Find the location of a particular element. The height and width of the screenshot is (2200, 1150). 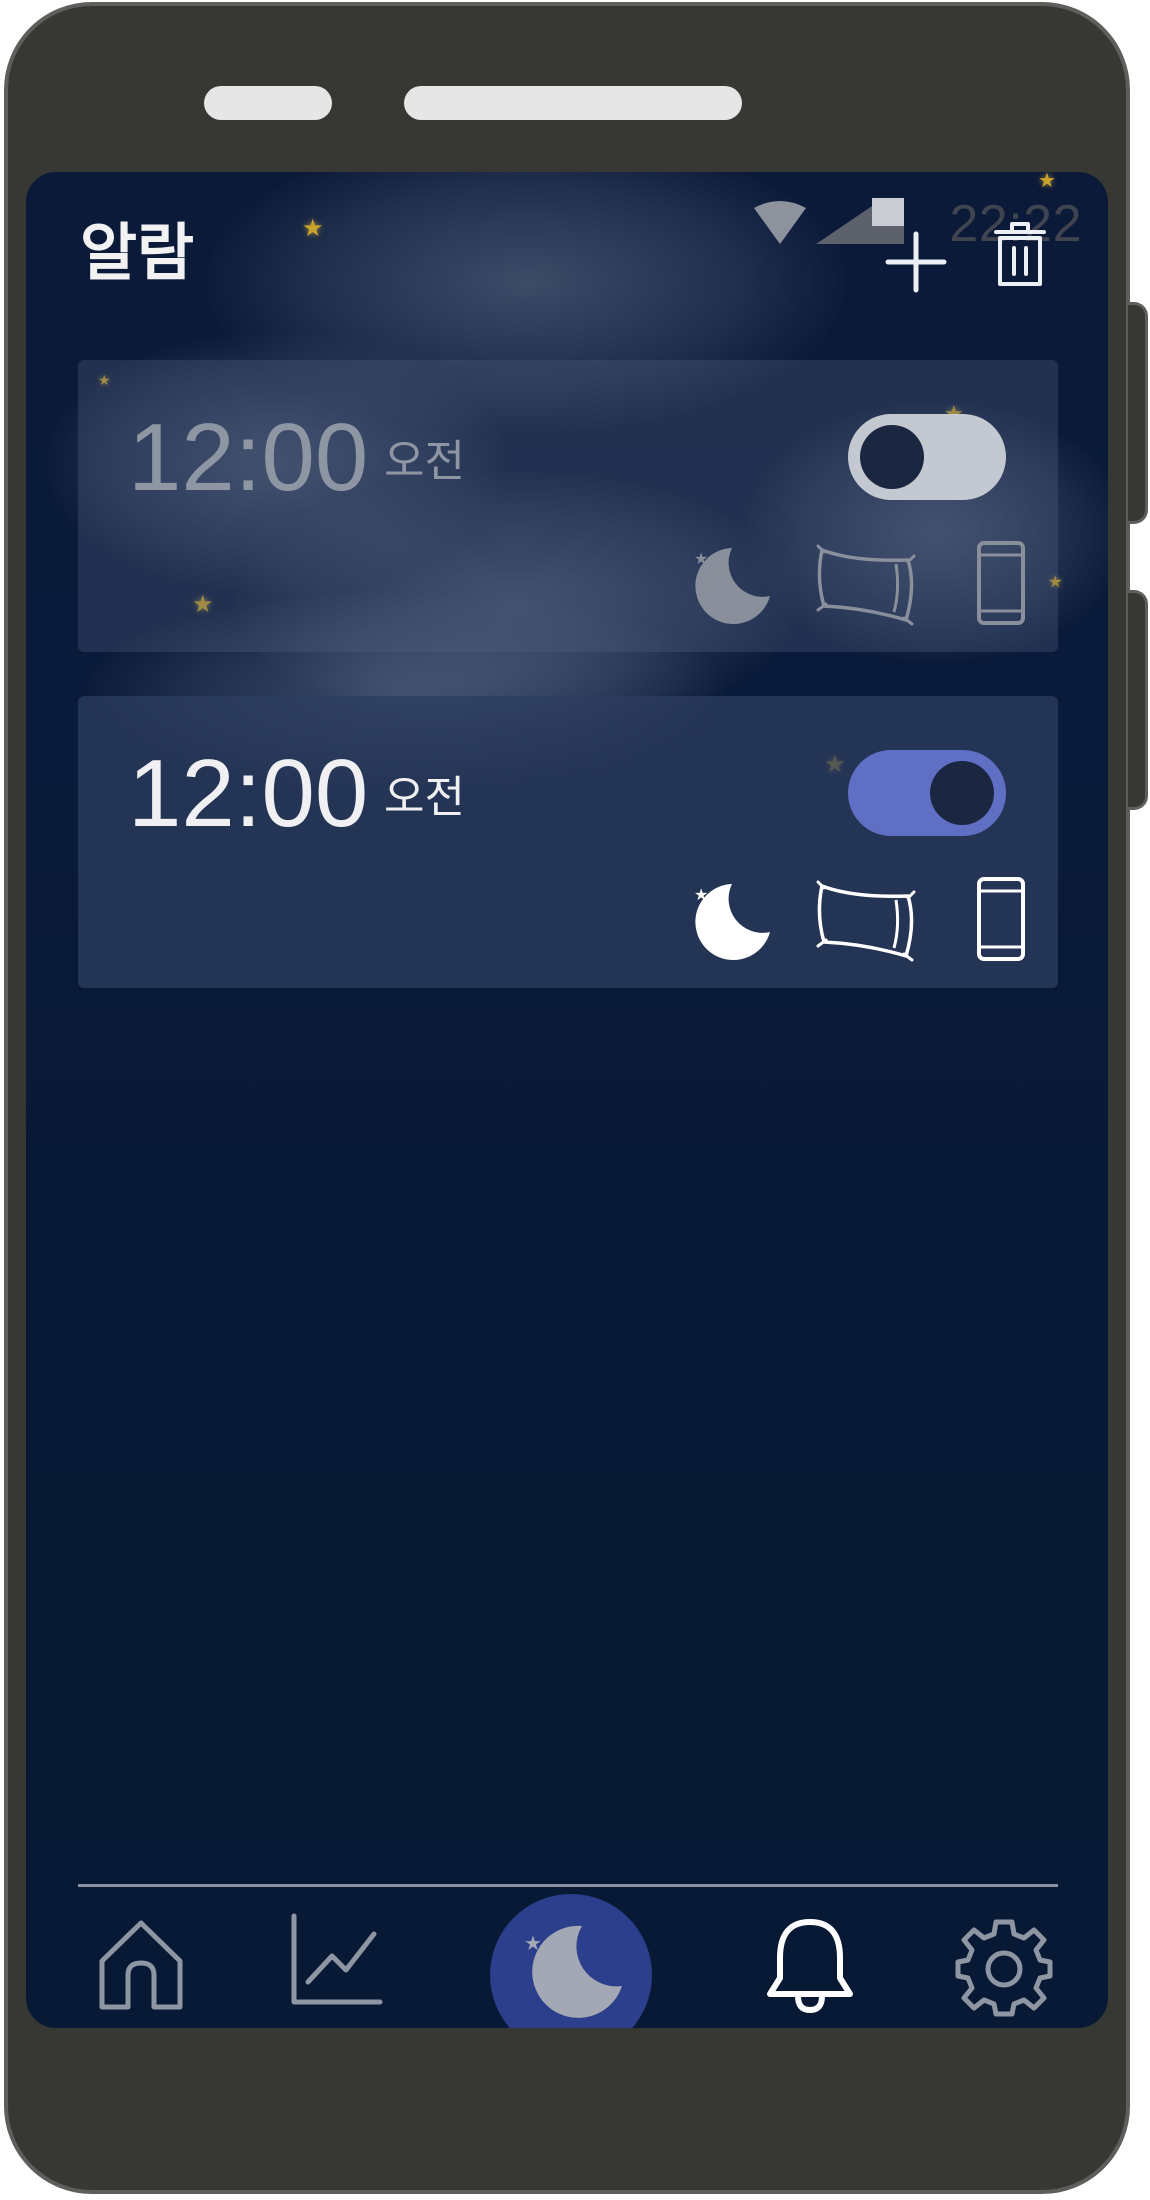

chart-icon is located at coordinates (336, 1960).